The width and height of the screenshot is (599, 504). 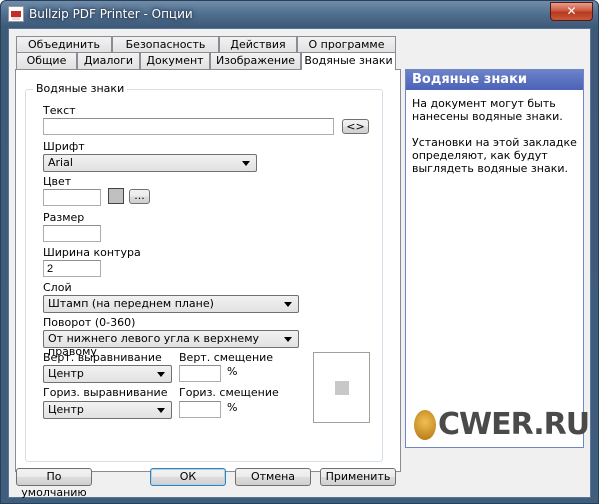 What do you see at coordinates (273, 477) in the screenshot?
I see `cancel-button: Отмена` at bounding box center [273, 477].